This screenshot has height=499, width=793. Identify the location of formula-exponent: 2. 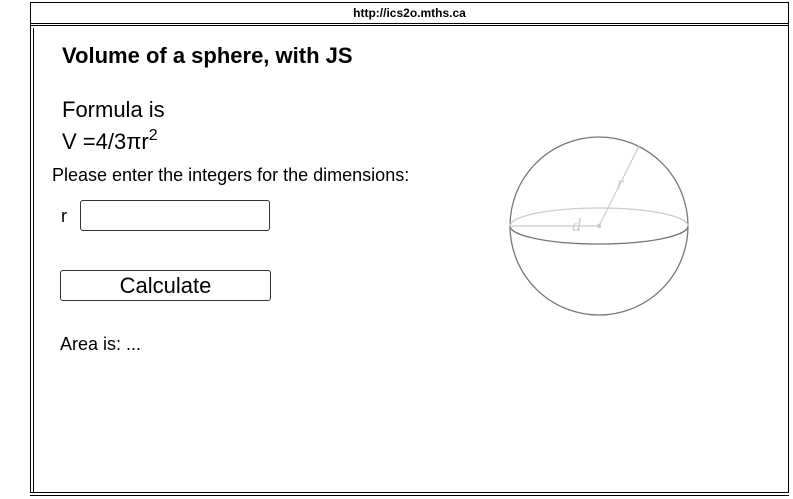
(153, 135).